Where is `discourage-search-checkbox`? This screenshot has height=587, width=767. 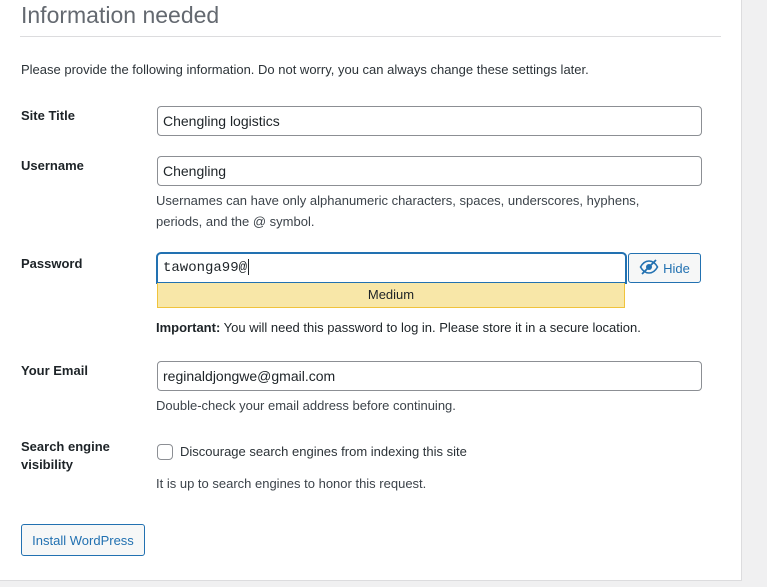
discourage-search-checkbox is located at coordinates (165, 452).